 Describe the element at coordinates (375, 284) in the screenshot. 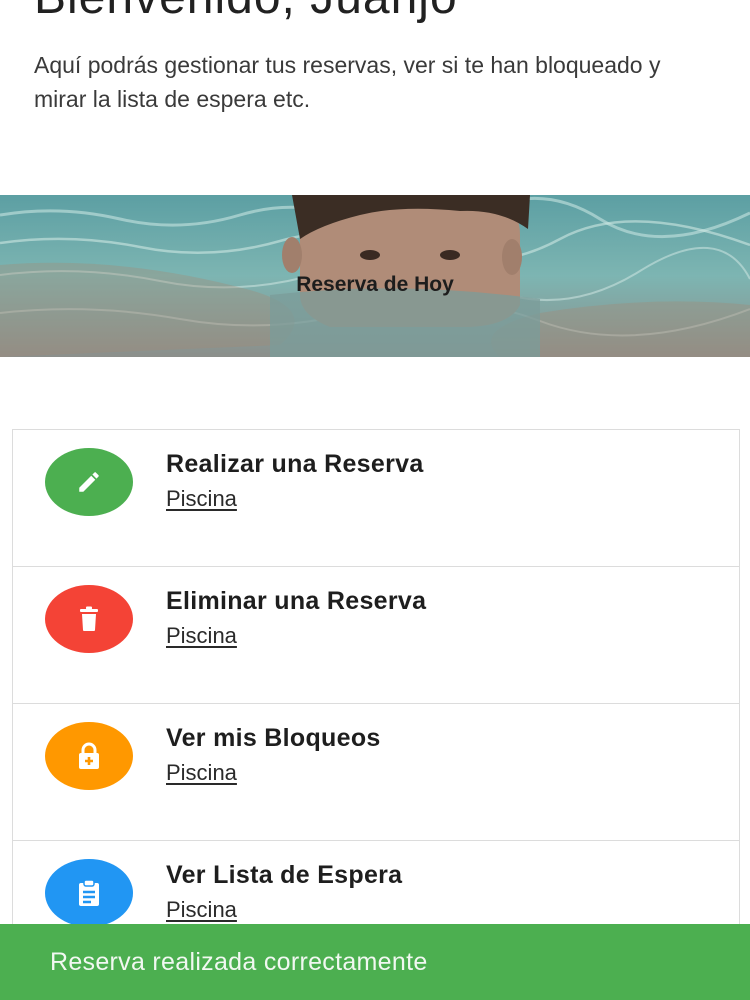

I see `hero-caption: Reserva de Hoy` at that location.